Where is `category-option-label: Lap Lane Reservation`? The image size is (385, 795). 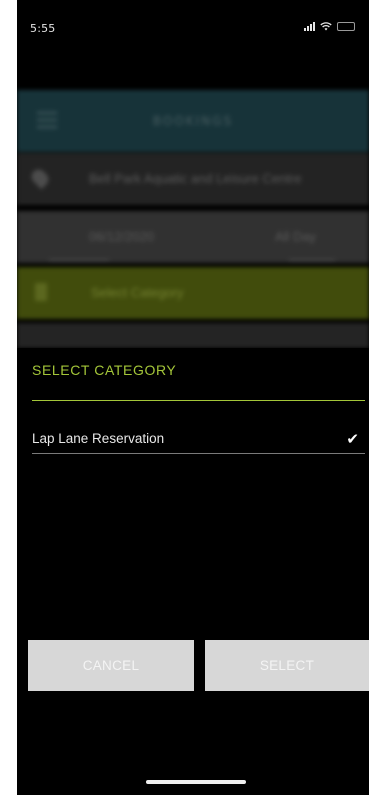 category-option-label: Lap Lane Reservation is located at coordinates (98, 438).